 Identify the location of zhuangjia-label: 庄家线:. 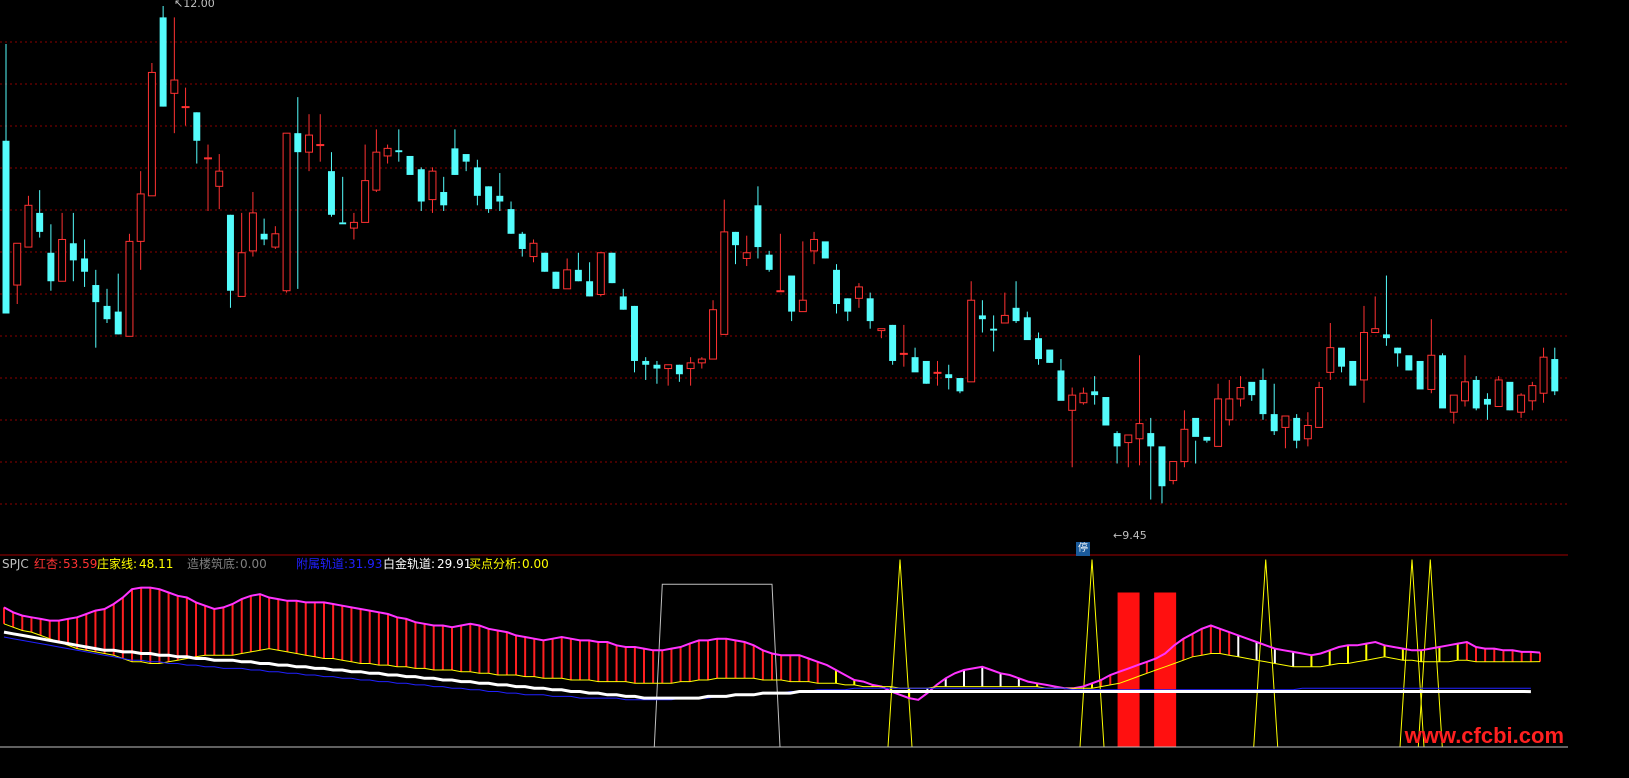
(117, 564).